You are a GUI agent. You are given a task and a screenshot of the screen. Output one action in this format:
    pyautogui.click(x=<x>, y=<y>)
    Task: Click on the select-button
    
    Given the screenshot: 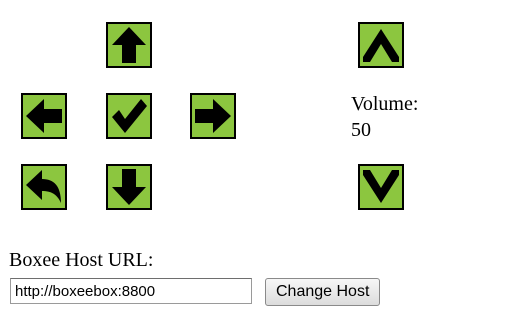 What is the action you would take?
    pyautogui.click(x=129, y=116)
    